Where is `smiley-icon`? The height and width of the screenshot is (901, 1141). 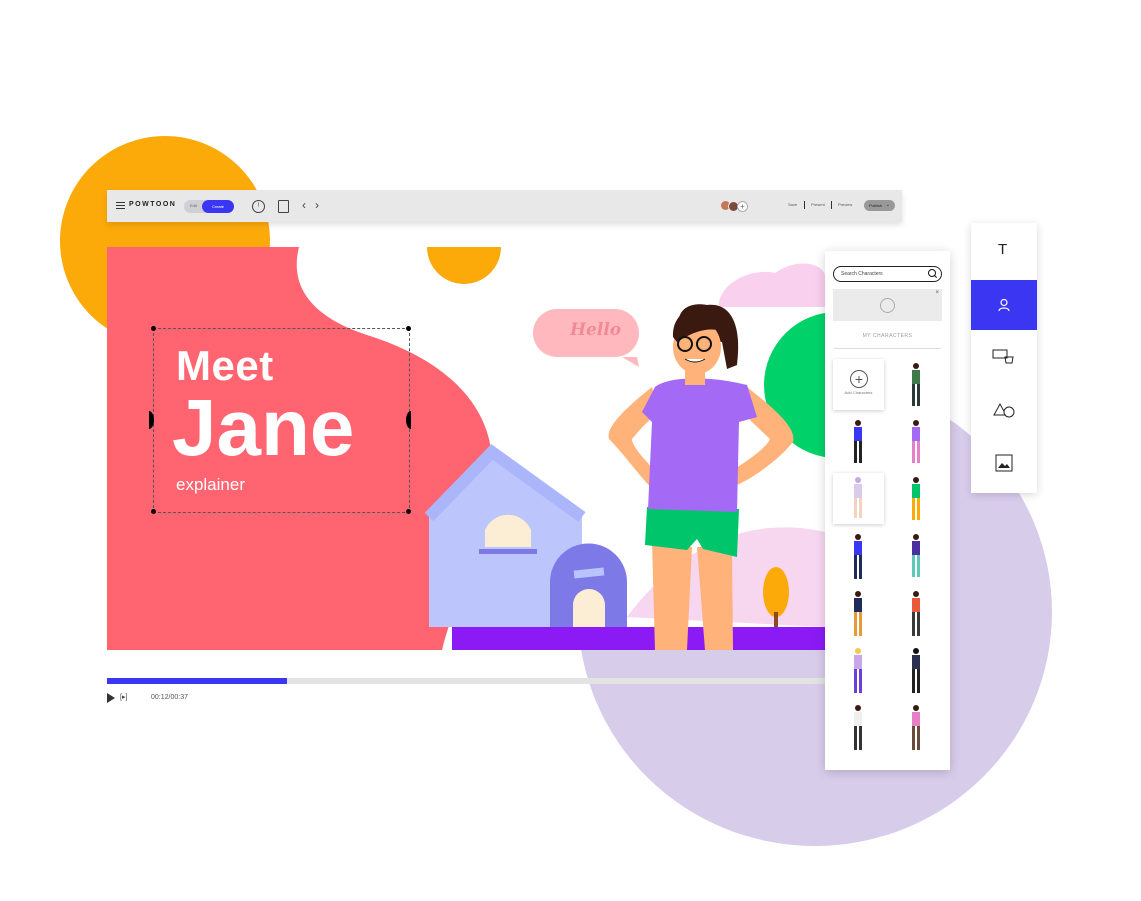 smiley-icon is located at coordinates (887, 305).